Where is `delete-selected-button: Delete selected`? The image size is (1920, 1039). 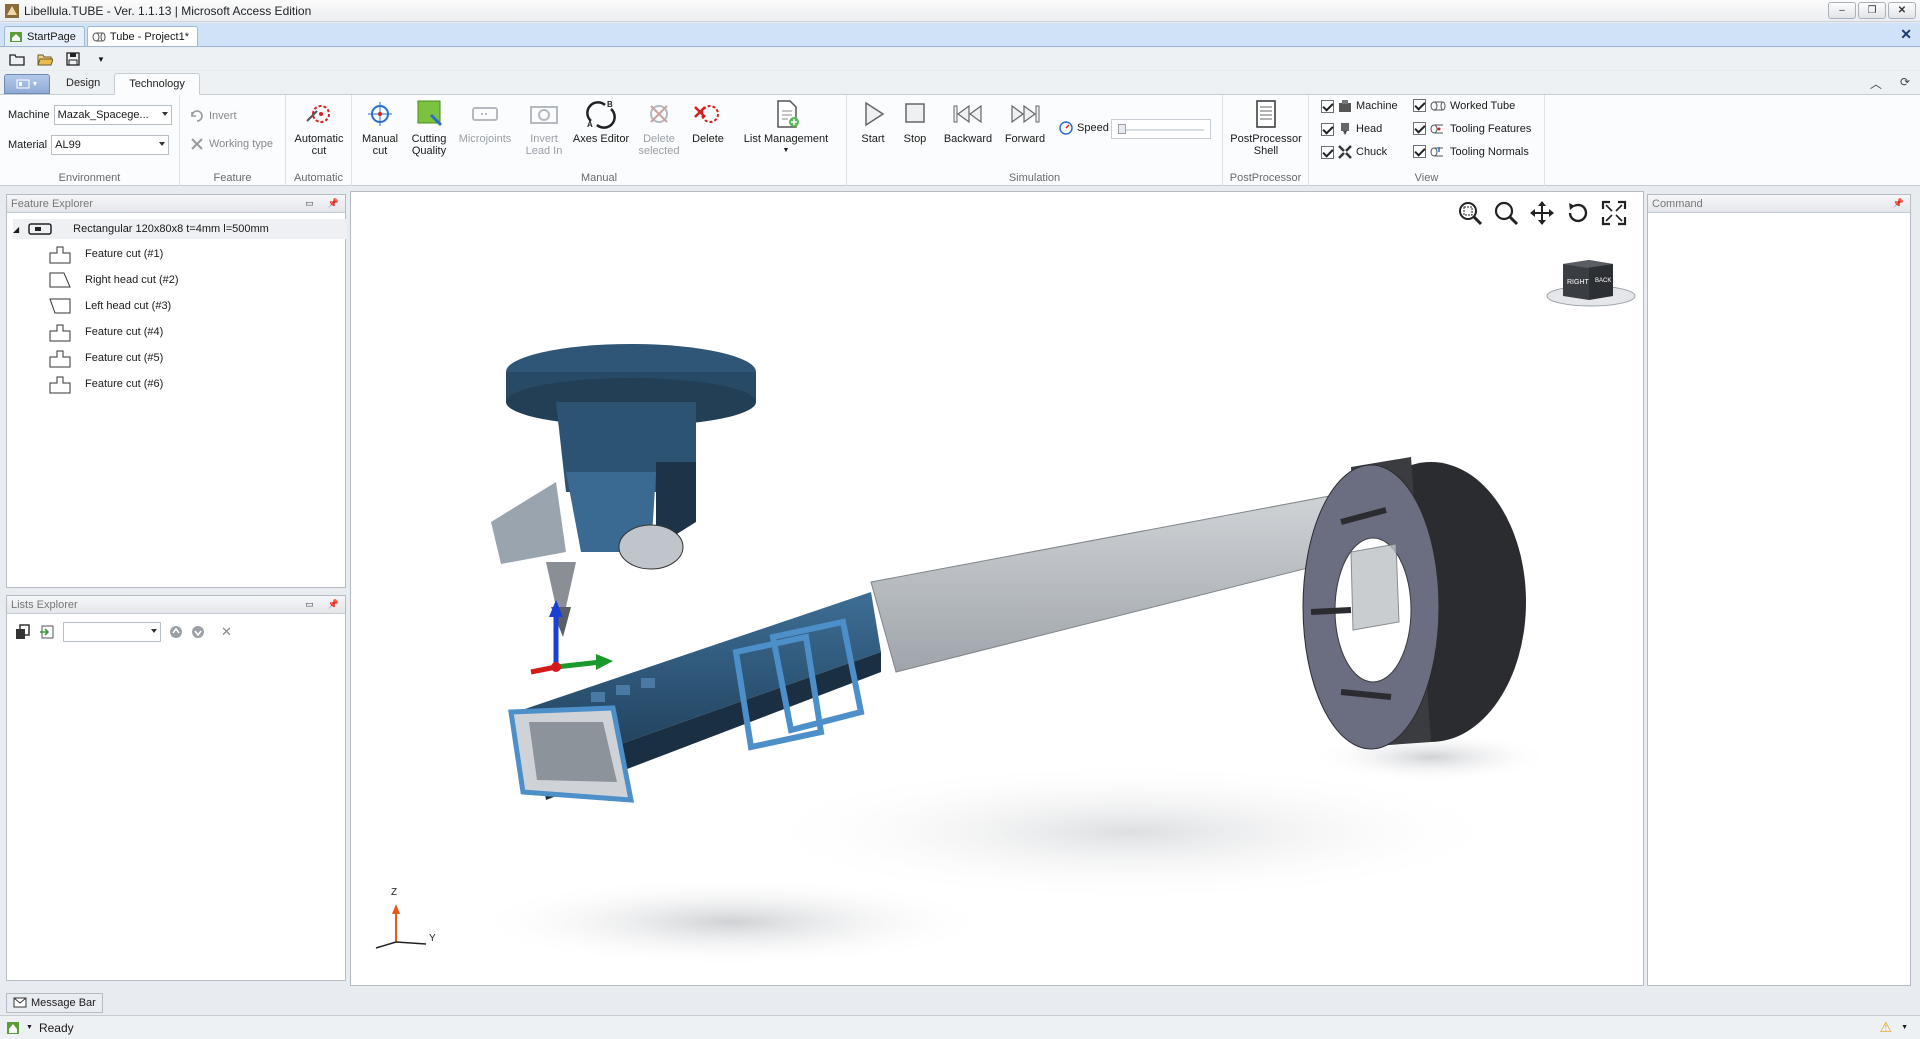
delete-selected-button: Delete selected is located at coordinates (659, 128).